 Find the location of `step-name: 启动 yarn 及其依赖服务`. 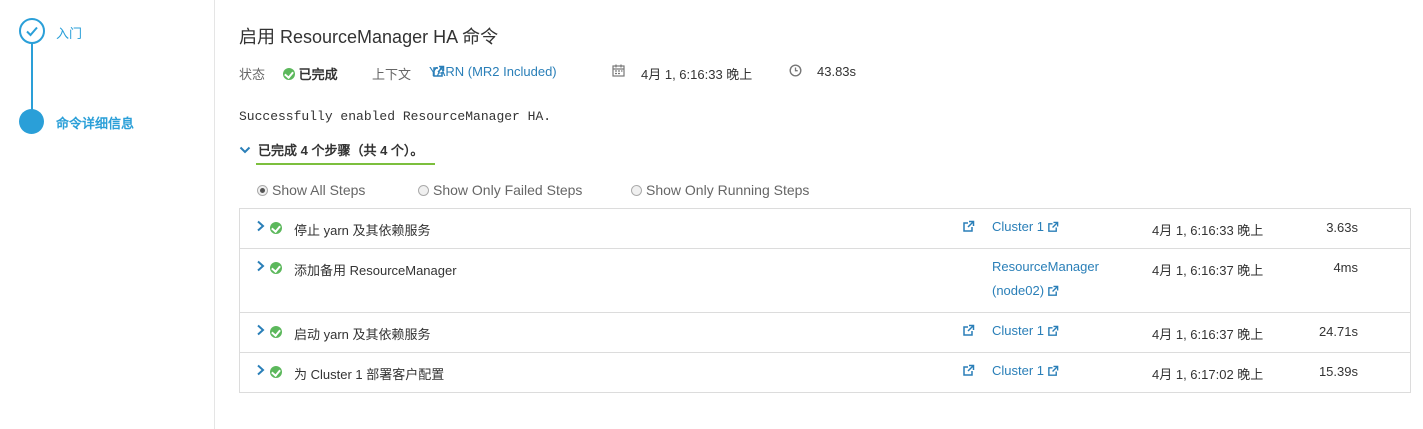

step-name: 启动 yarn 及其依赖服务 is located at coordinates (362, 334).